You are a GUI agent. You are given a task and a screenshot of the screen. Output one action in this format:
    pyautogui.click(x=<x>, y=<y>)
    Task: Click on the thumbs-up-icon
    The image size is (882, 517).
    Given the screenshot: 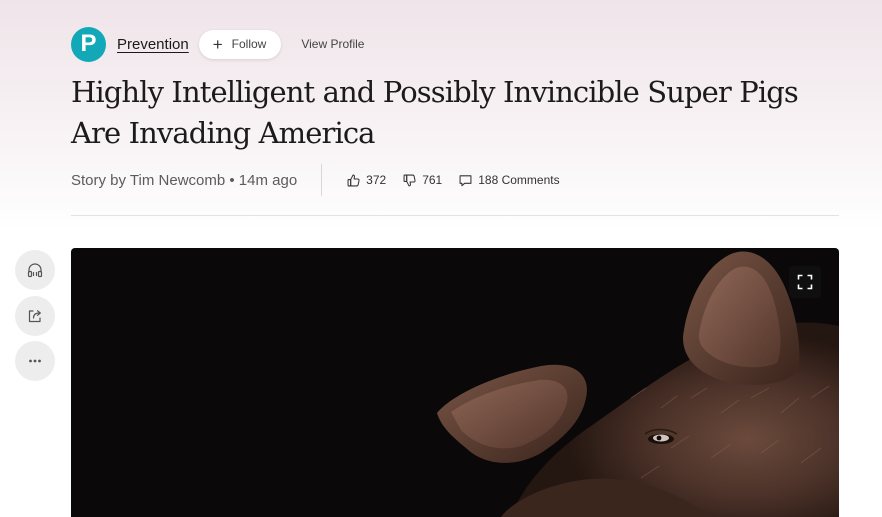 What is the action you would take?
    pyautogui.click(x=353, y=180)
    